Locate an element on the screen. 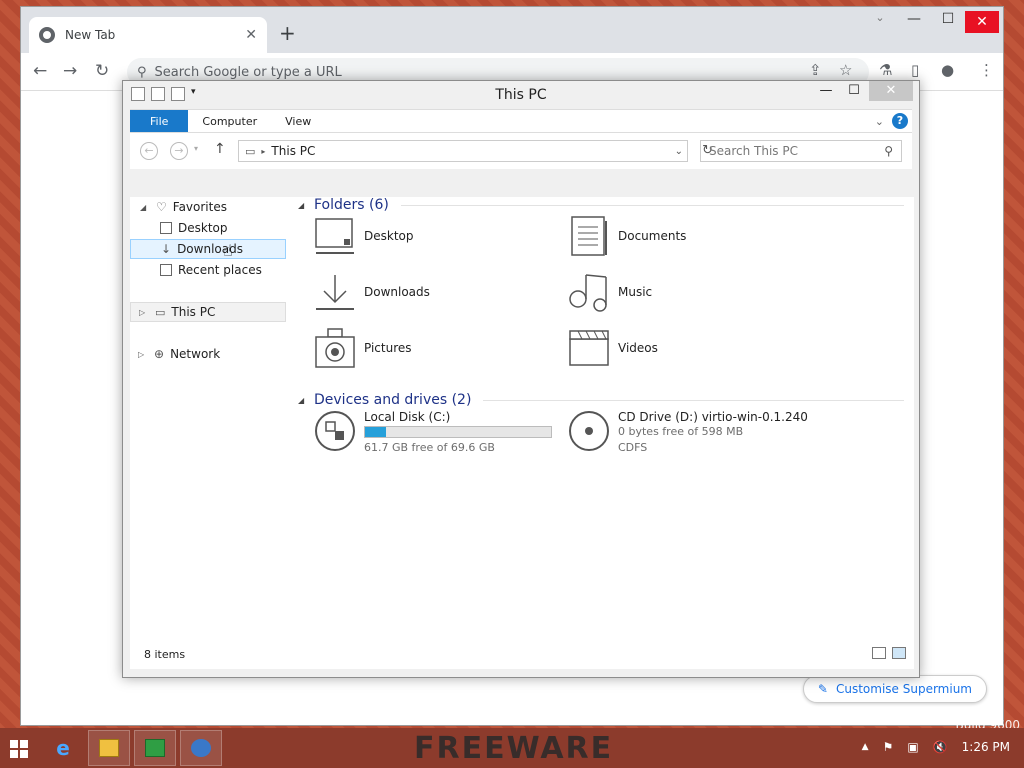  taskbar-browser is located at coordinates (201, 748).